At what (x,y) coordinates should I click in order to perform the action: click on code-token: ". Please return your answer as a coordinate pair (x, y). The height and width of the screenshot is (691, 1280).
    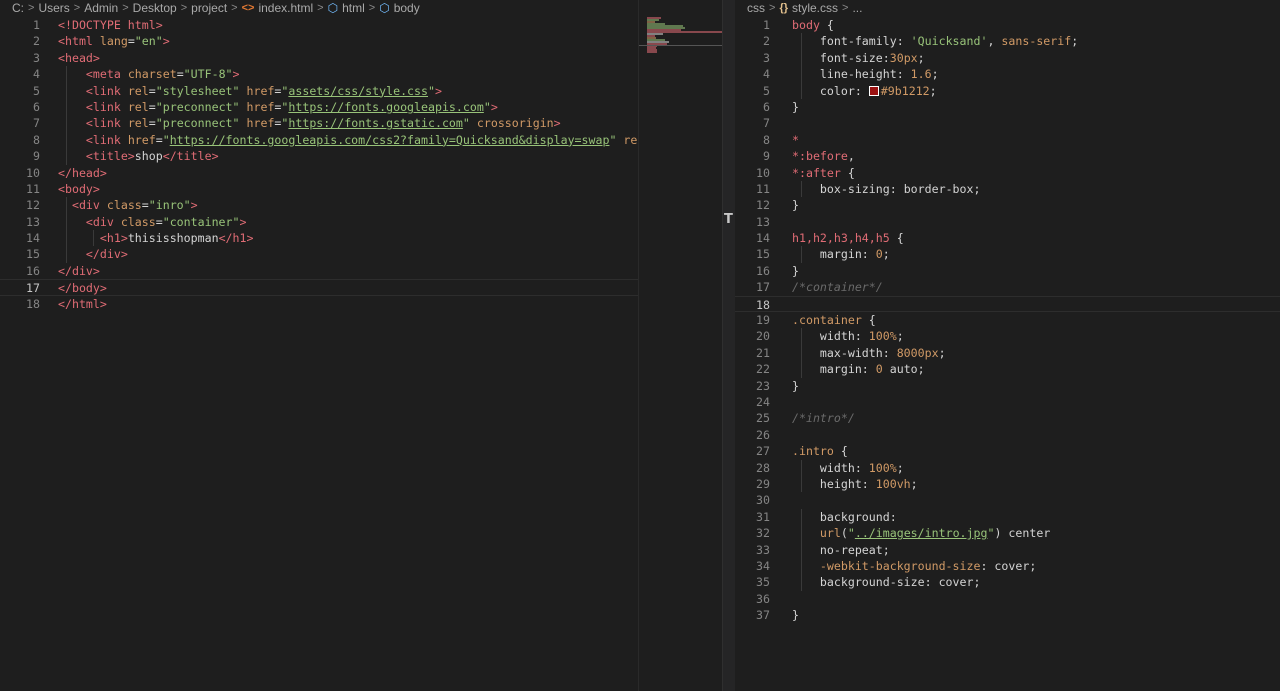
    Looking at the image, I should click on (616, 139).